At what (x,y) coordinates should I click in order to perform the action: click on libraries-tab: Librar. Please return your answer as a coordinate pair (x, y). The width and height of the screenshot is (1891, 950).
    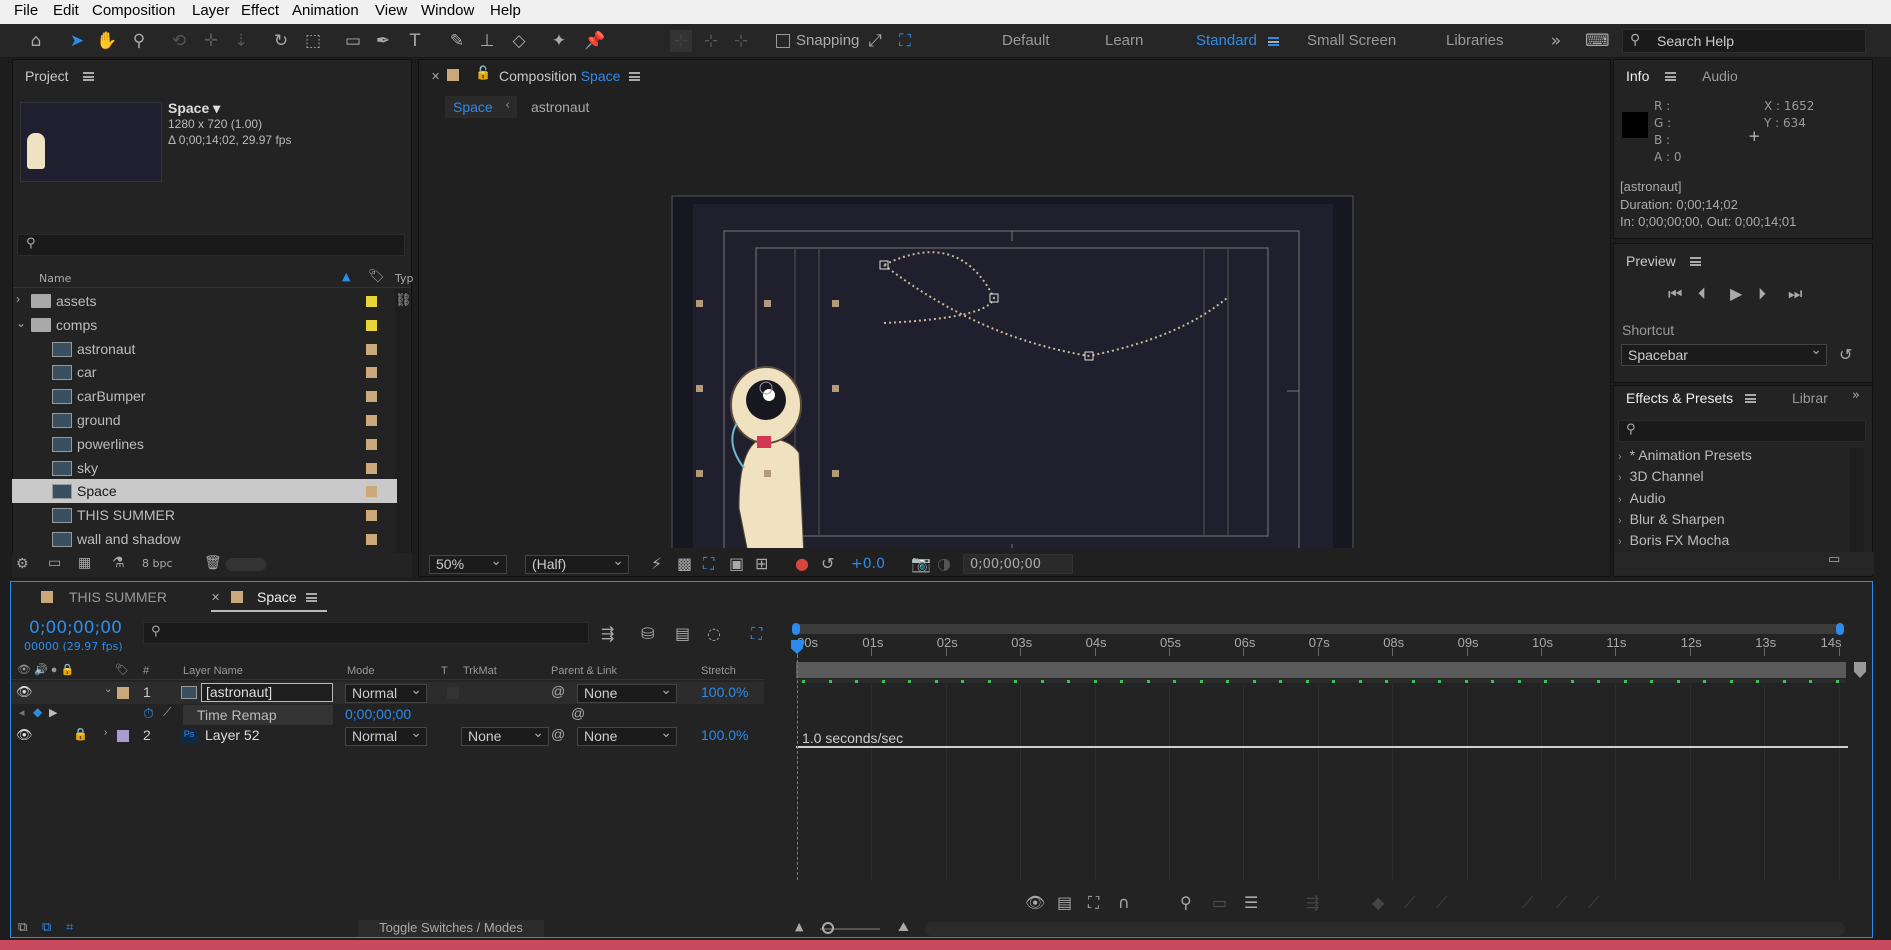
    Looking at the image, I should click on (1810, 398).